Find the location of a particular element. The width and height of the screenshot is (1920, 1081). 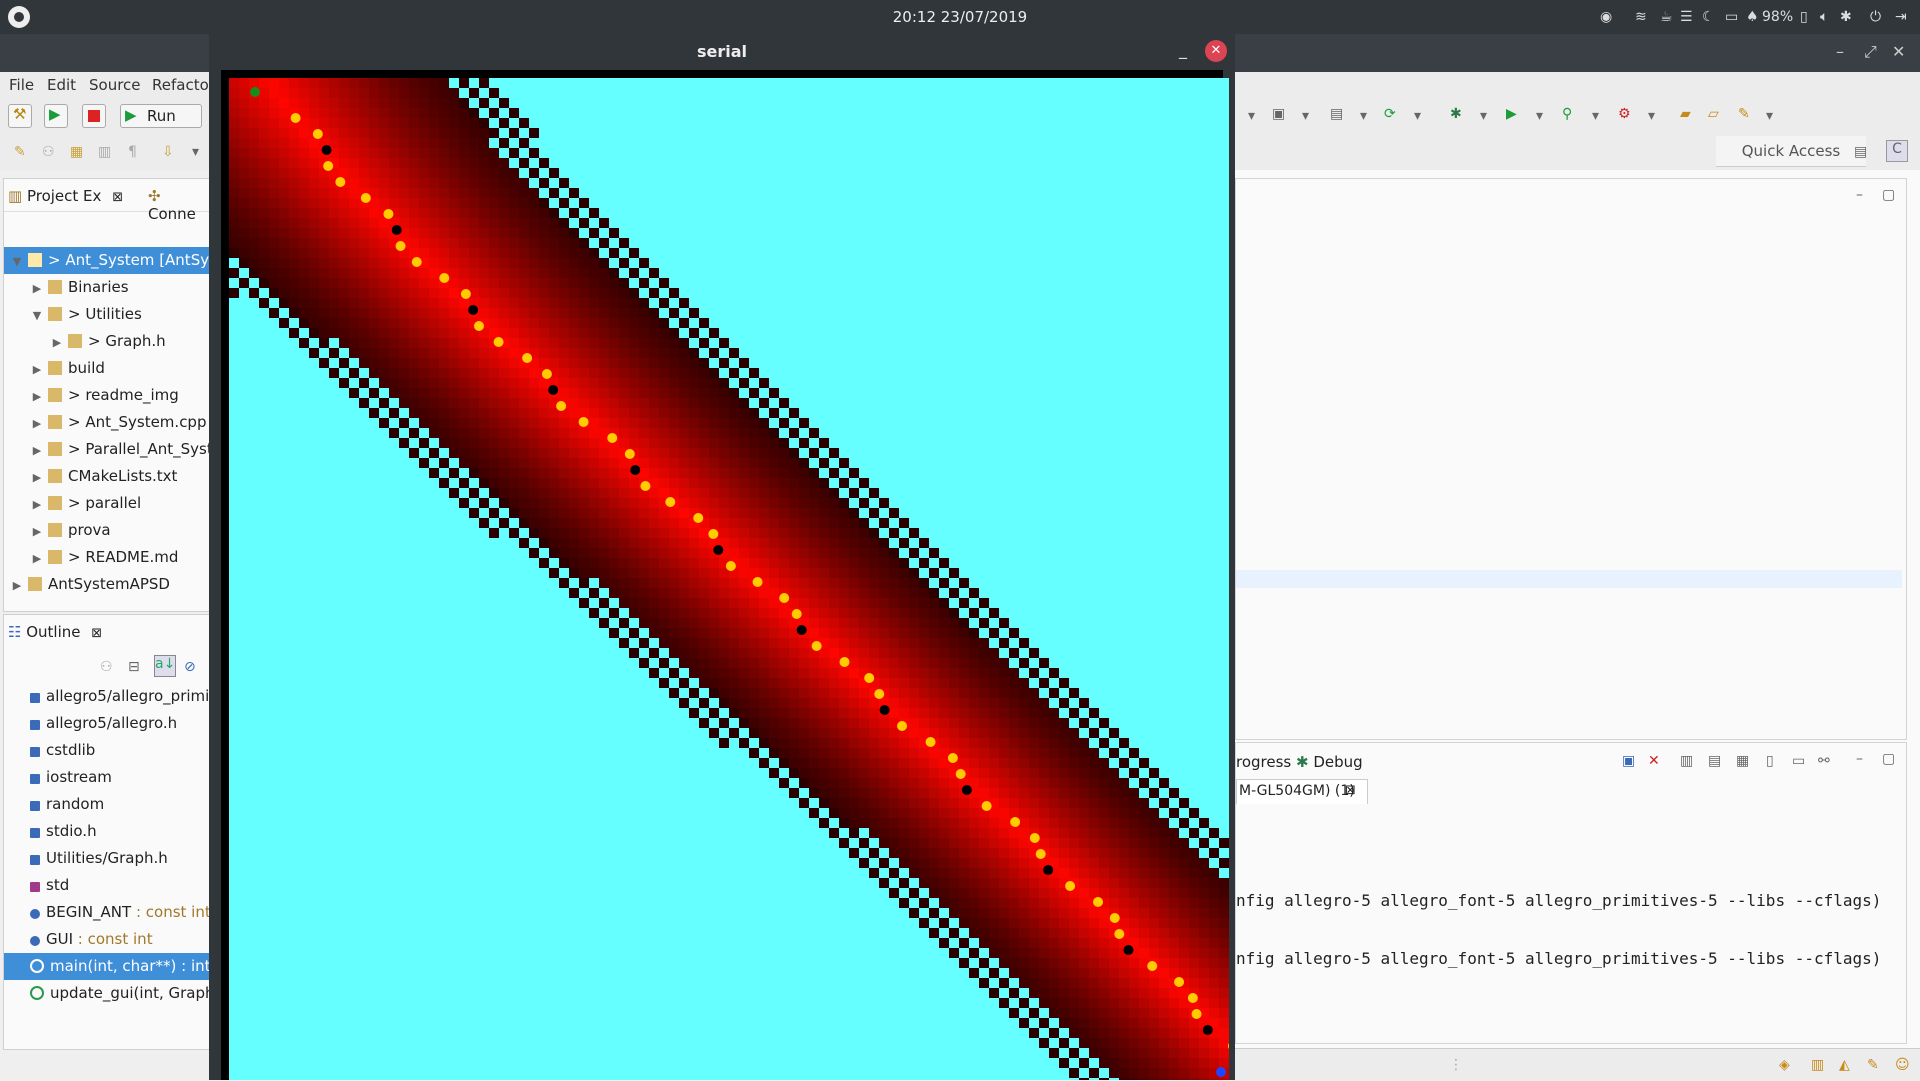

tab-outline: ☷ Outline ⊠ is located at coordinates (55, 632).